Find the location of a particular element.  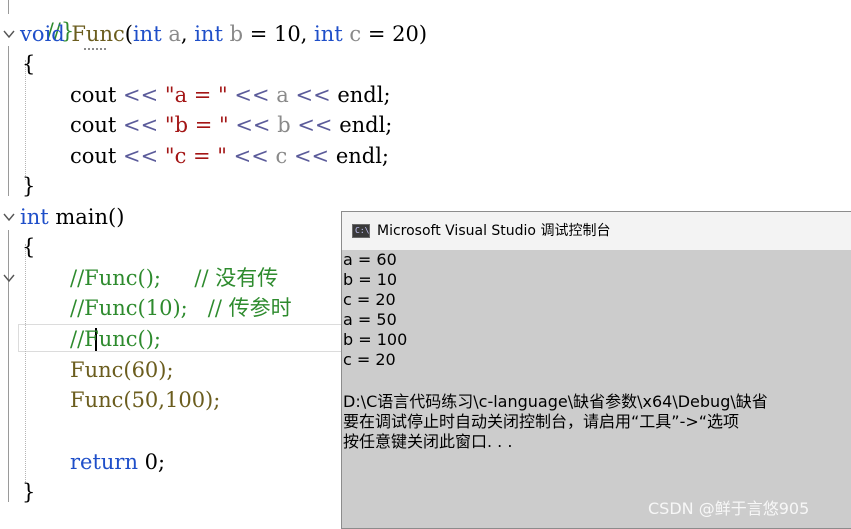

param: b is located at coordinates (233, 34).